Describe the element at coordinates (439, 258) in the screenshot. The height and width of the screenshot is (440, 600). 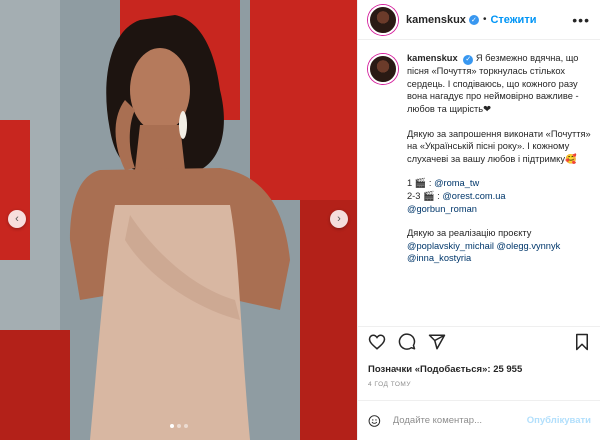
I see `mention-link: @inna_kostyria` at that location.